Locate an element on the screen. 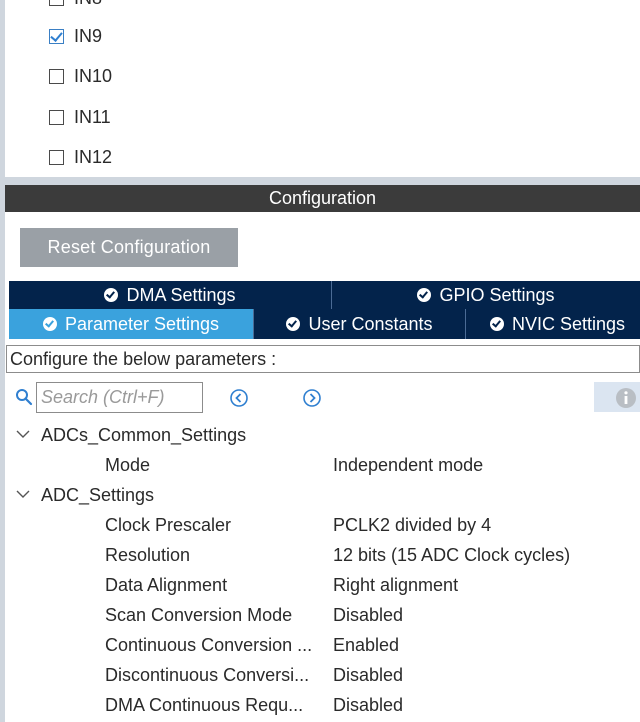 The height and width of the screenshot is (722, 640). param-name: Mode is located at coordinates (128, 465).